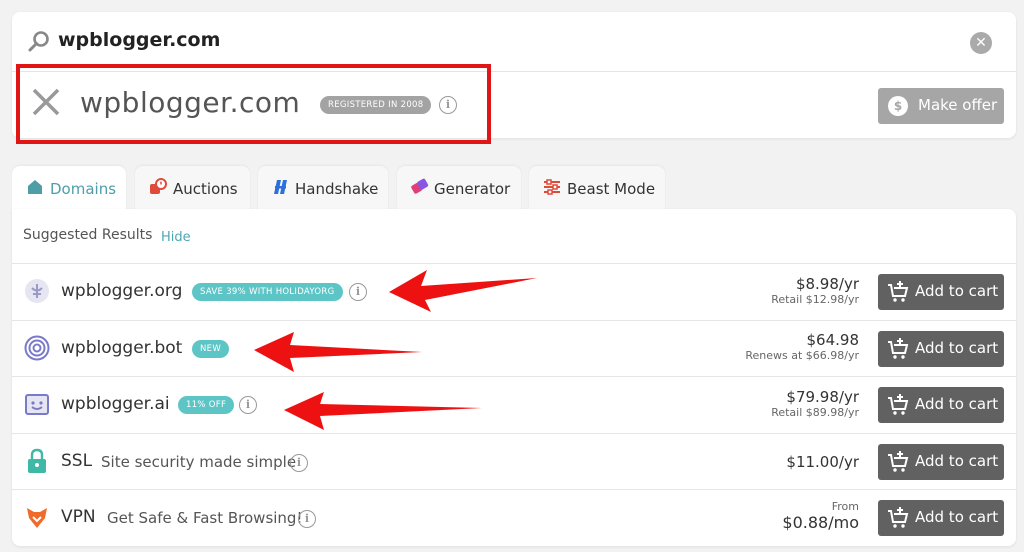 This screenshot has width=1024, height=552. What do you see at coordinates (820, 522) in the screenshot?
I see `price: $0.88/mo` at bounding box center [820, 522].